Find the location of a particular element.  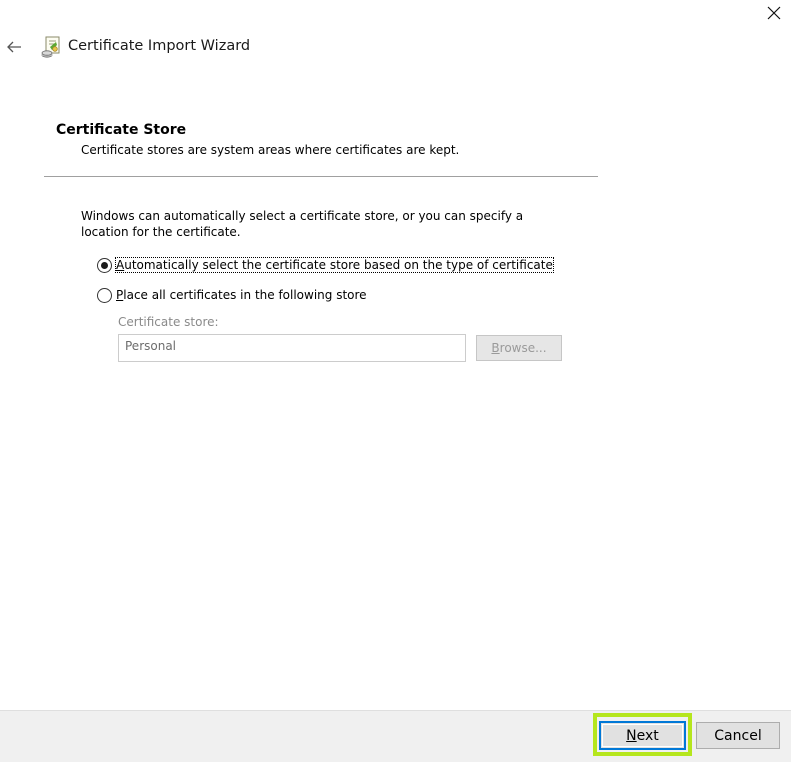

certificate-store-field: Personal is located at coordinates (292, 348).